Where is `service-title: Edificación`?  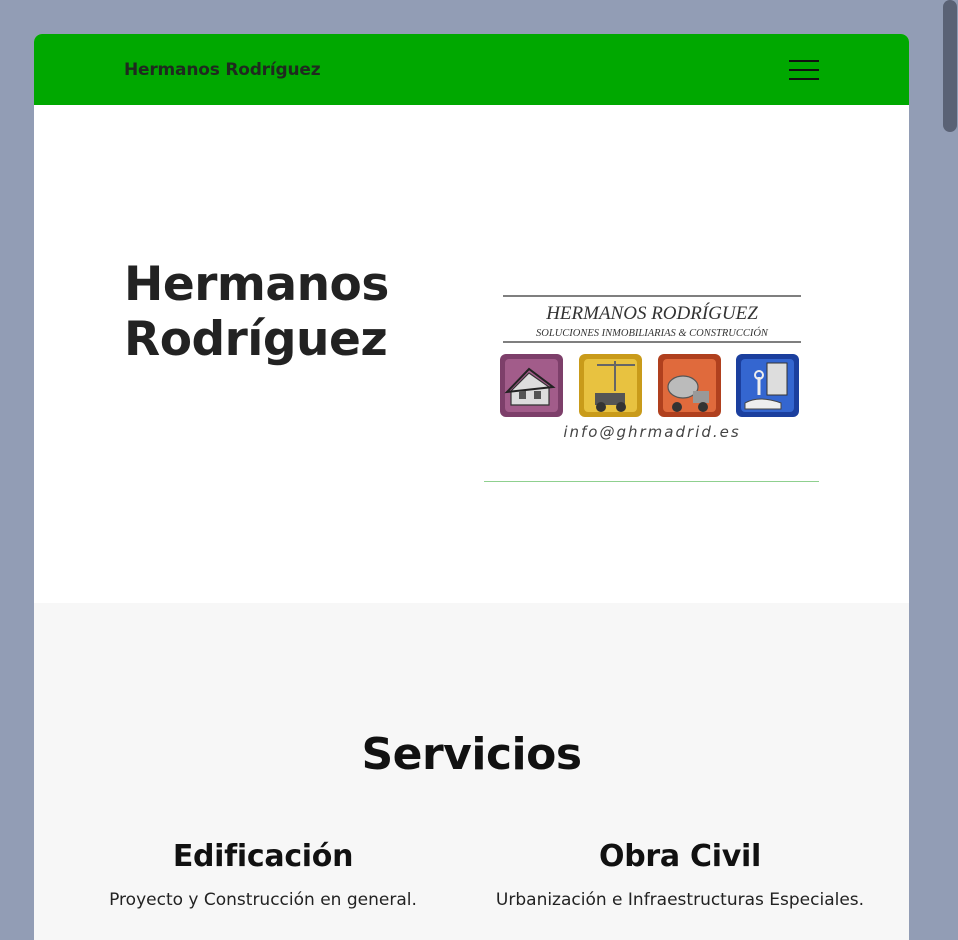 service-title: Edificación is located at coordinates (263, 856).